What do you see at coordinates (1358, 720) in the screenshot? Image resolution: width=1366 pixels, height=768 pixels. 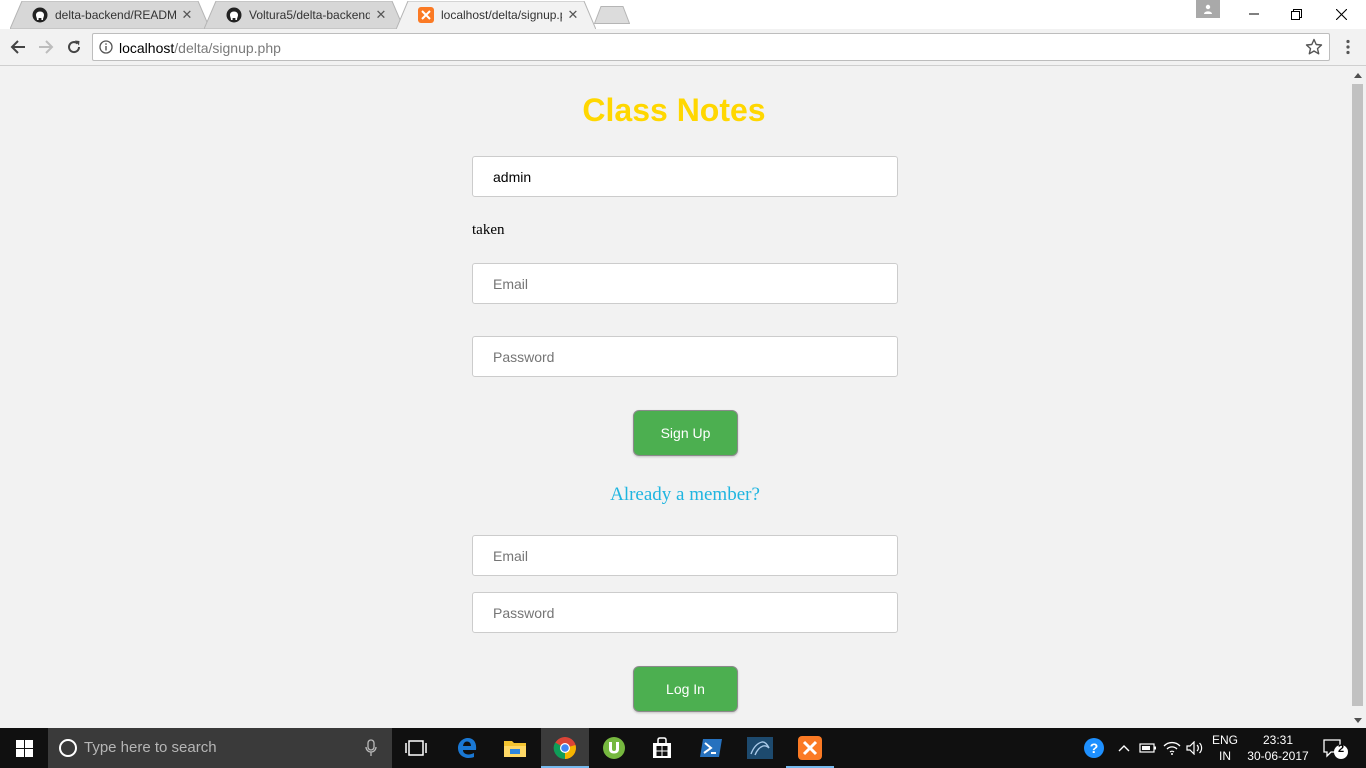 I see `scroll-down-icon` at bounding box center [1358, 720].